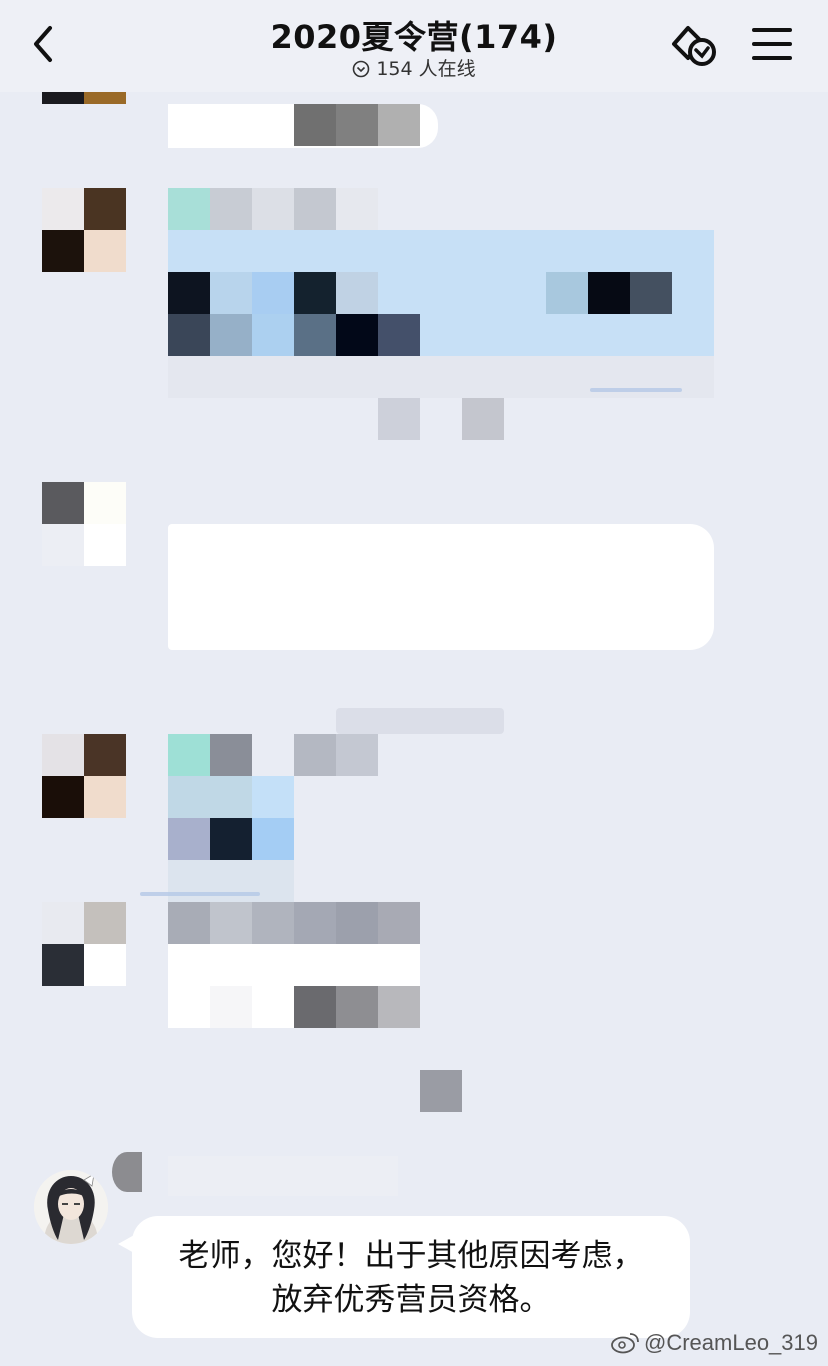 Image resolution: width=828 pixels, height=1366 pixels. Describe the element at coordinates (426, 69) in the screenshot. I see `online-count: 154 人在线` at that location.